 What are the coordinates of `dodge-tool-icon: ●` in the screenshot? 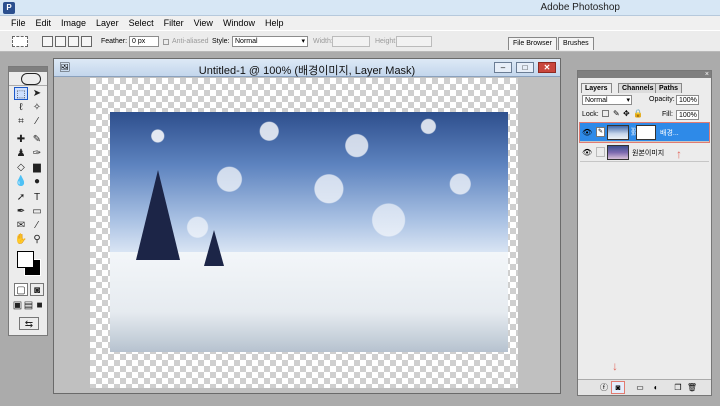 It's located at (37, 181).